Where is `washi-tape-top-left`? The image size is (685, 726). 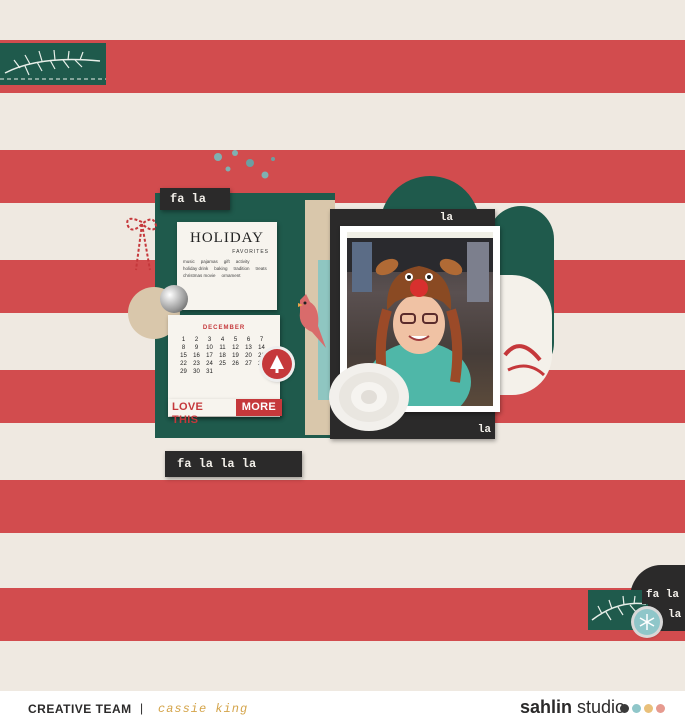 washi-tape-top-left is located at coordinates (53, 64).